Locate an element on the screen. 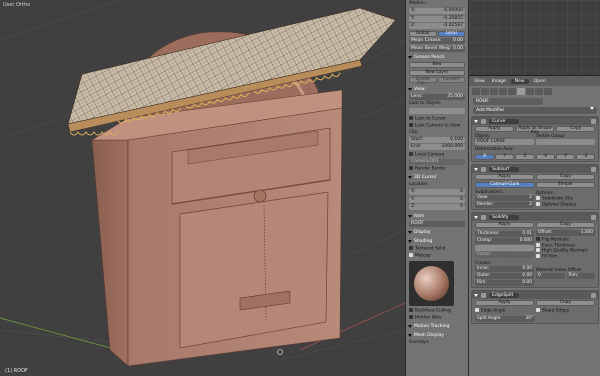  scene-tab-icon is located at coordinates (485, 91).